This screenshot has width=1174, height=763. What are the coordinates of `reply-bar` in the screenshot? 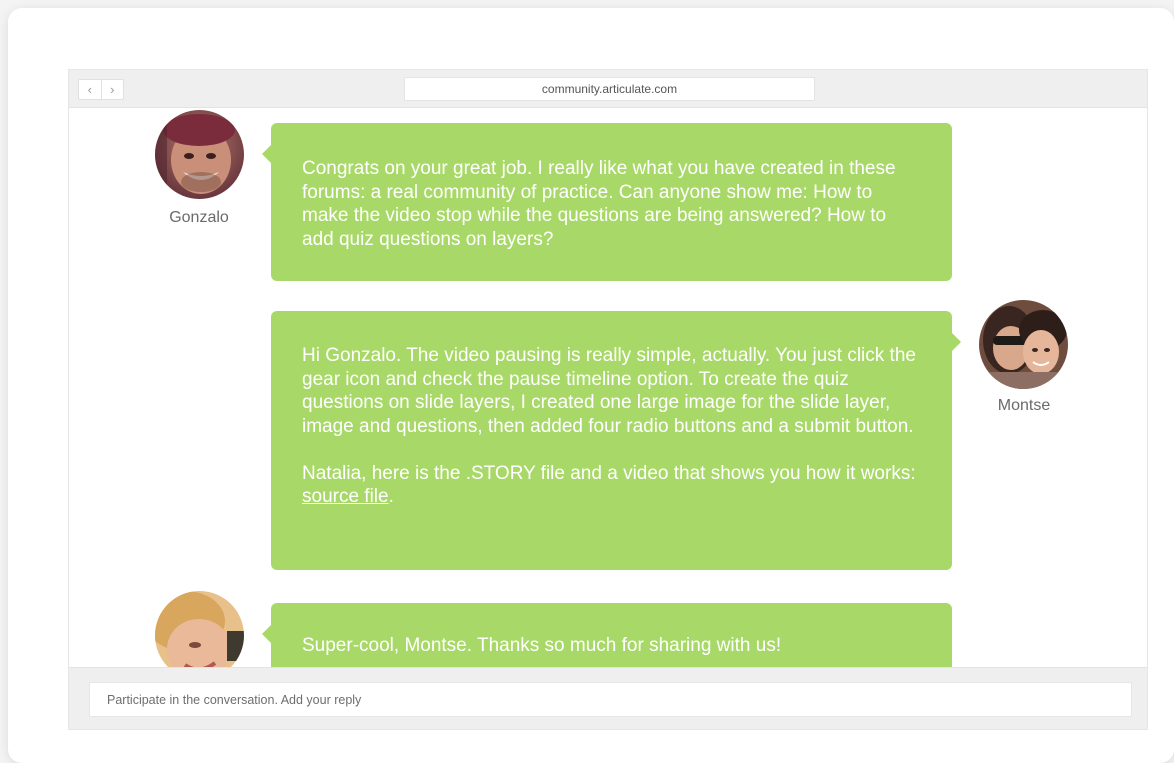 It's located at (608, 698).